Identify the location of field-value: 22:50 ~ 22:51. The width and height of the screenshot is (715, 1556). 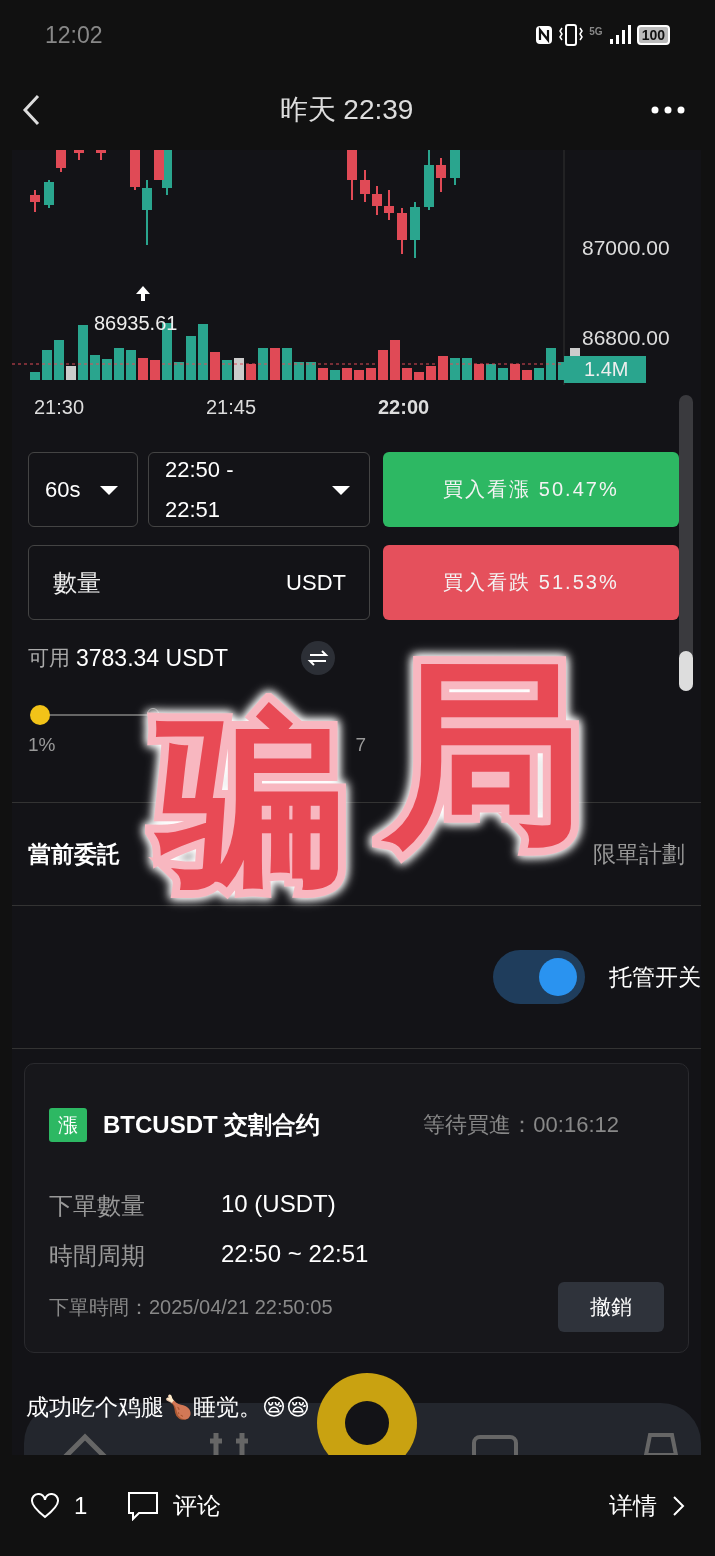
(295, 1254).